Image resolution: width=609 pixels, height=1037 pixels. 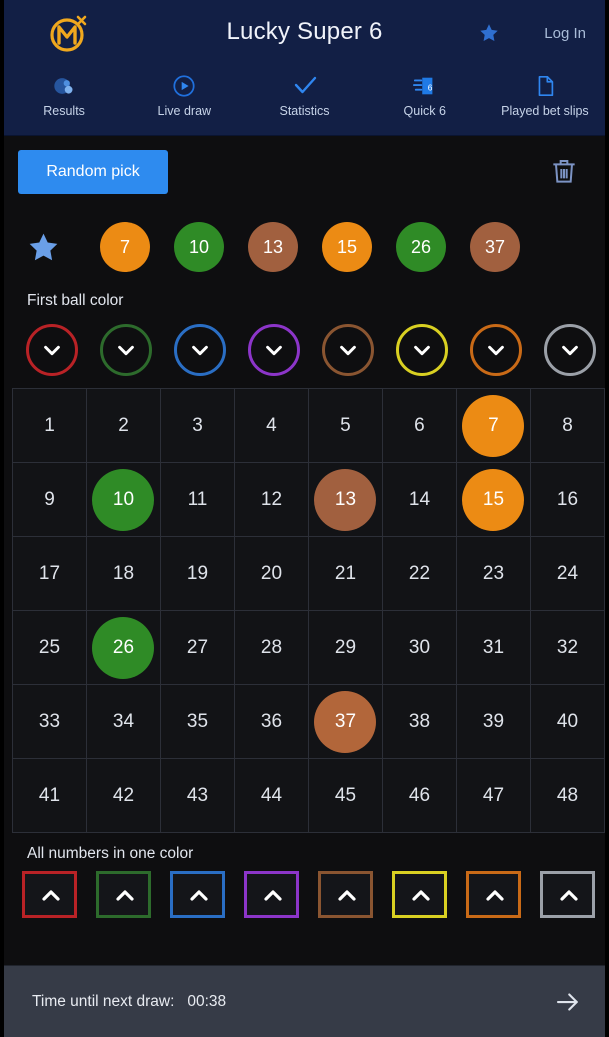 I want to click on nav-item-results: Results, so click(x=64, y=102).